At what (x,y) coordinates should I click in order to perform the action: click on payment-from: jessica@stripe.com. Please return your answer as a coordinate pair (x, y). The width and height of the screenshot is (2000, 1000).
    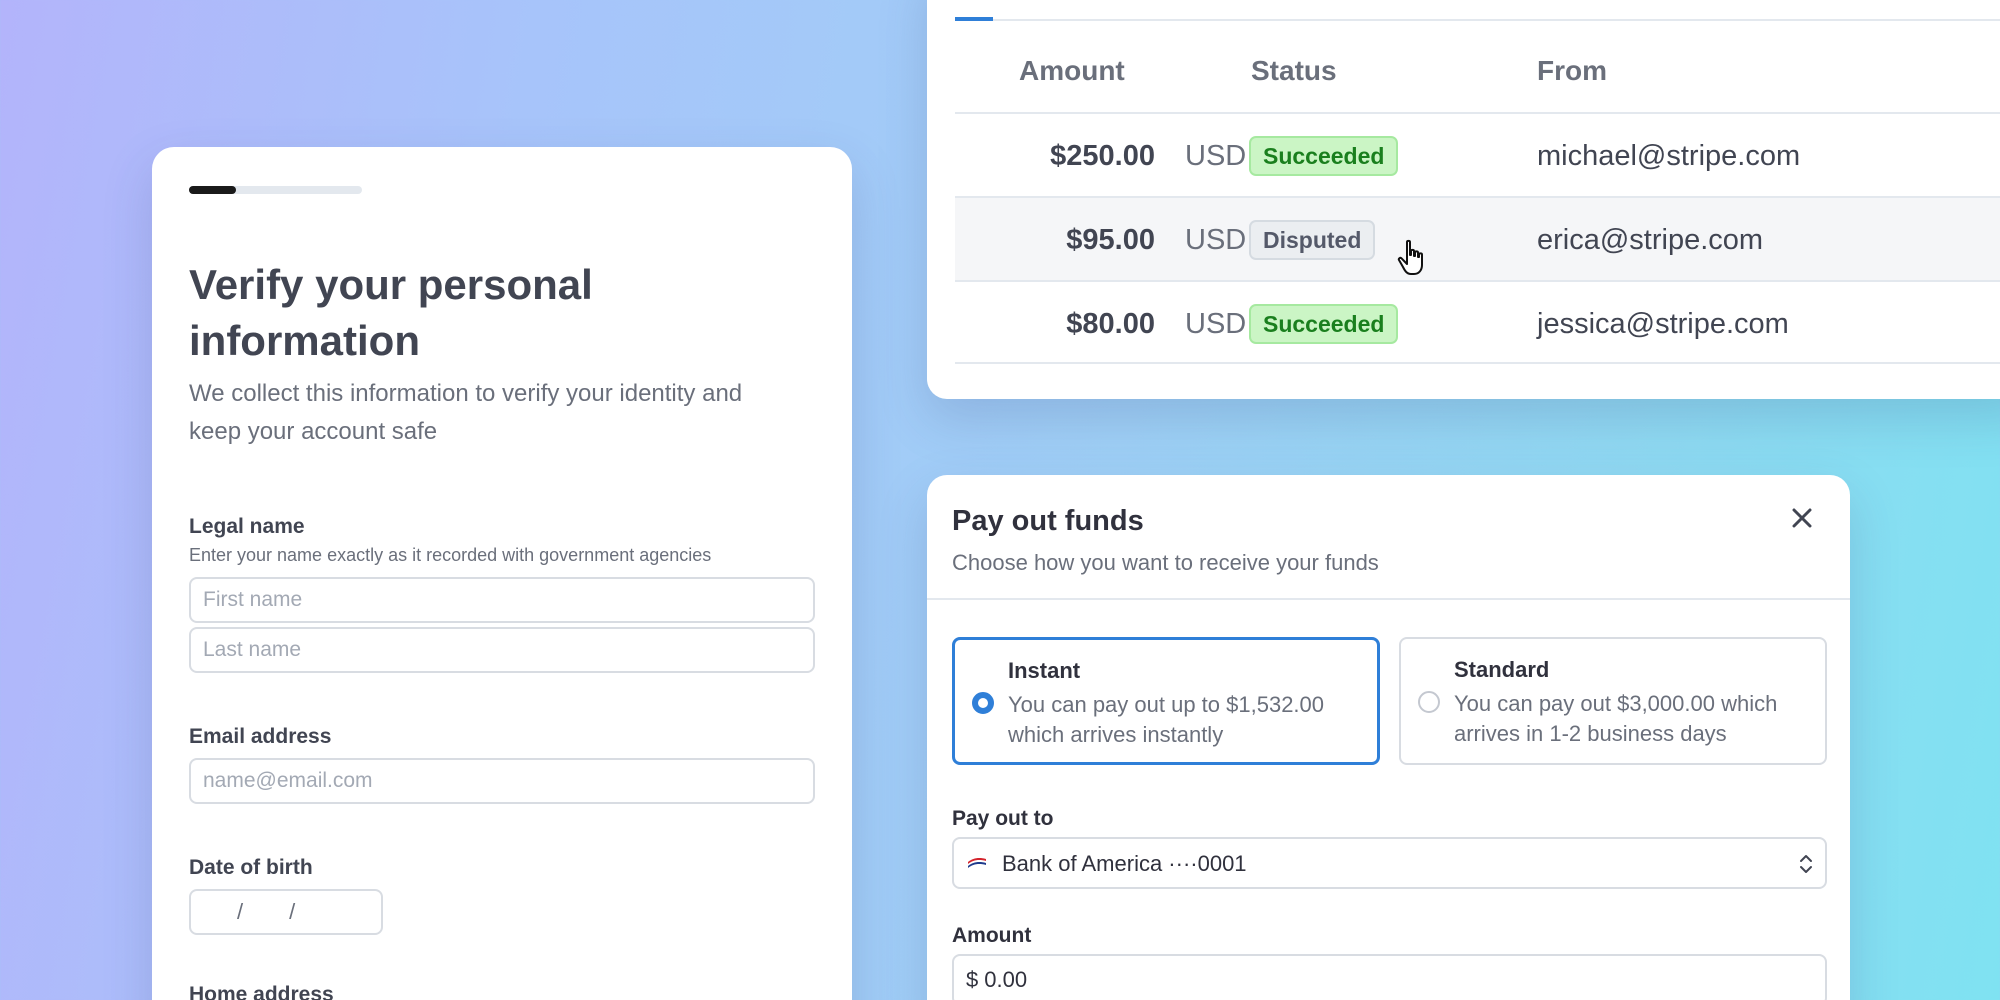
    Looking at the image, I should click on (1663, 323).